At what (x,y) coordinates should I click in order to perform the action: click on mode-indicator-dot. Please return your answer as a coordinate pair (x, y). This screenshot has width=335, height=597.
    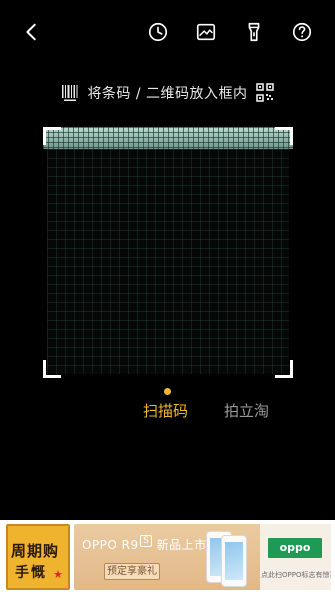
    Looking at the image, I should click on (167, 391).